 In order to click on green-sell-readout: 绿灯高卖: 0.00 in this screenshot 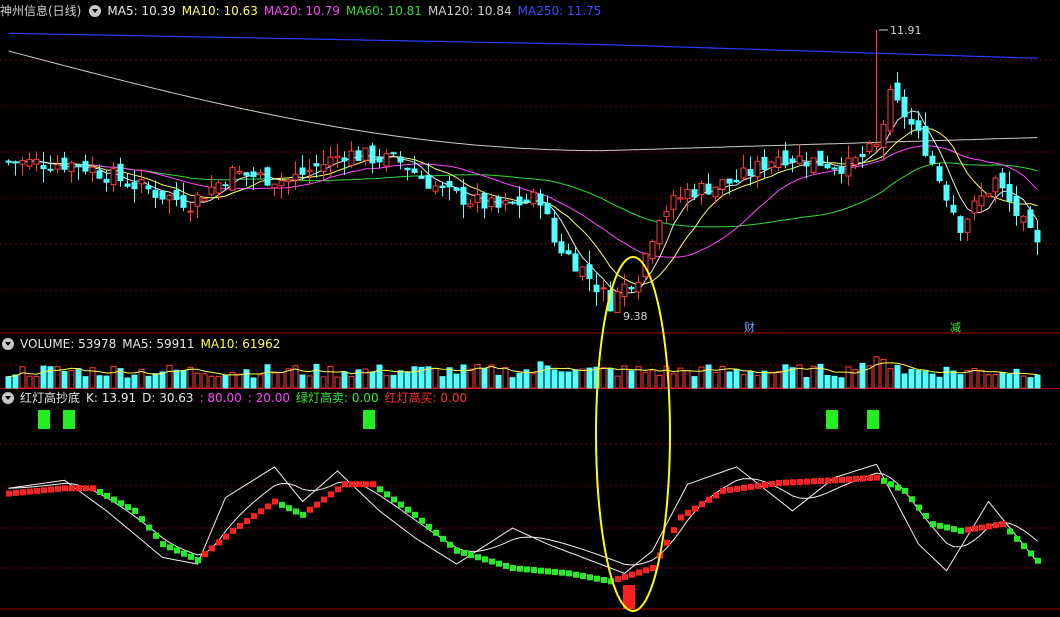, I will do `click(337, 398)`.